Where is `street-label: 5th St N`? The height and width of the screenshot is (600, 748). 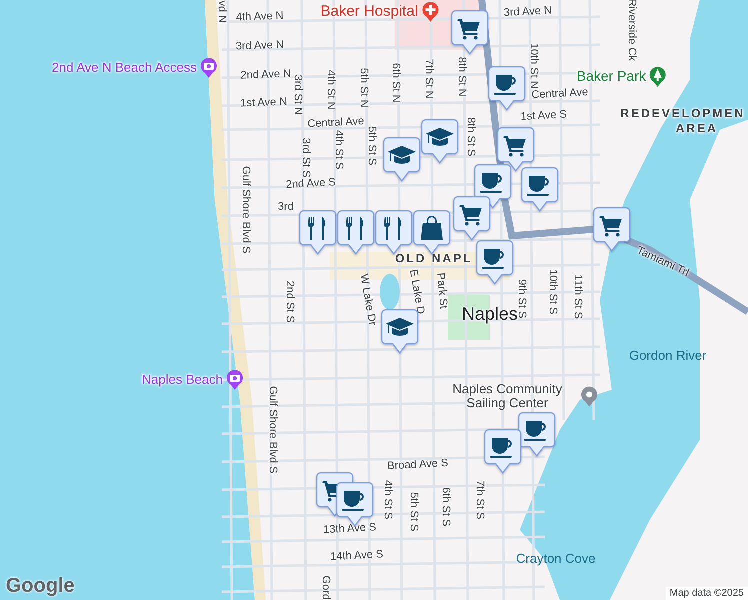 street-label: 5th St N is located at coordinates (364, 88).